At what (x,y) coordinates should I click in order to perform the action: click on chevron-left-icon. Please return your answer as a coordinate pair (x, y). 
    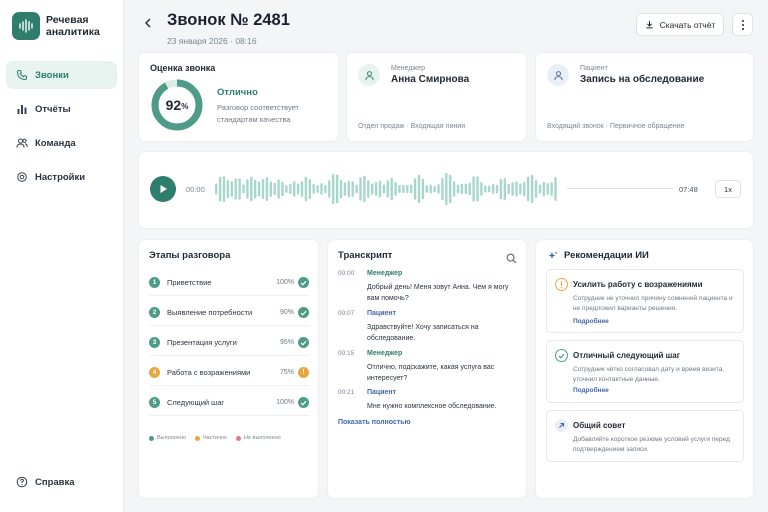
    Looking at the image, I should click on (148, 23).